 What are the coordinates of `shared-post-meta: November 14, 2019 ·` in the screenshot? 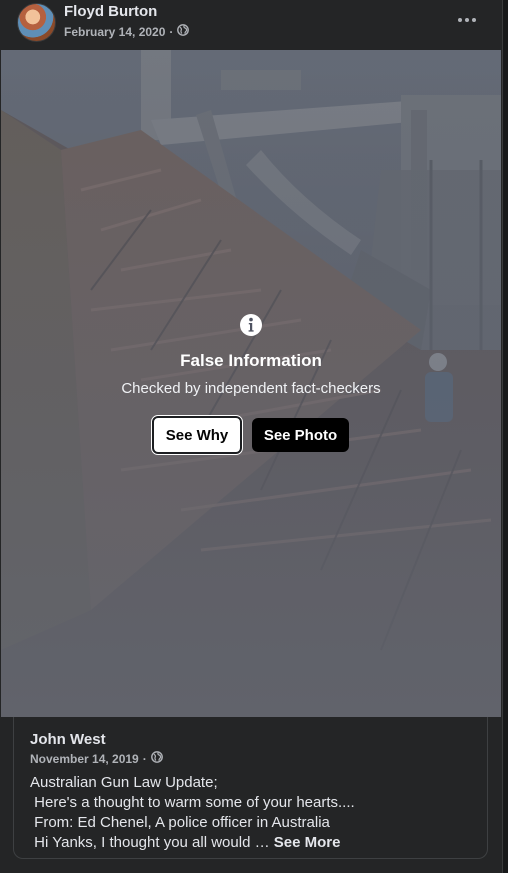 It's located at (96, 758).